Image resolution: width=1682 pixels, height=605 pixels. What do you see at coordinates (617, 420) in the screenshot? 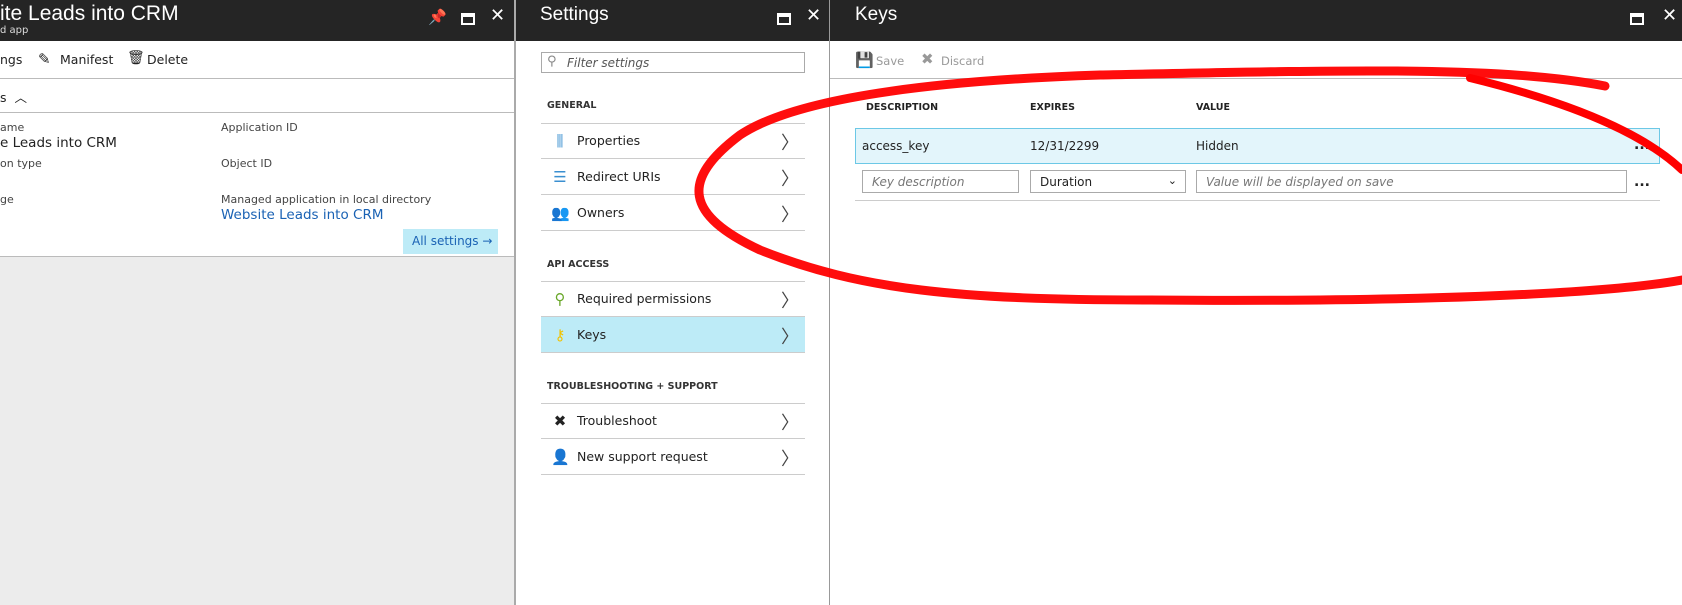
I see `item-label: Troubleshoot` at bounding box center [617, 420].